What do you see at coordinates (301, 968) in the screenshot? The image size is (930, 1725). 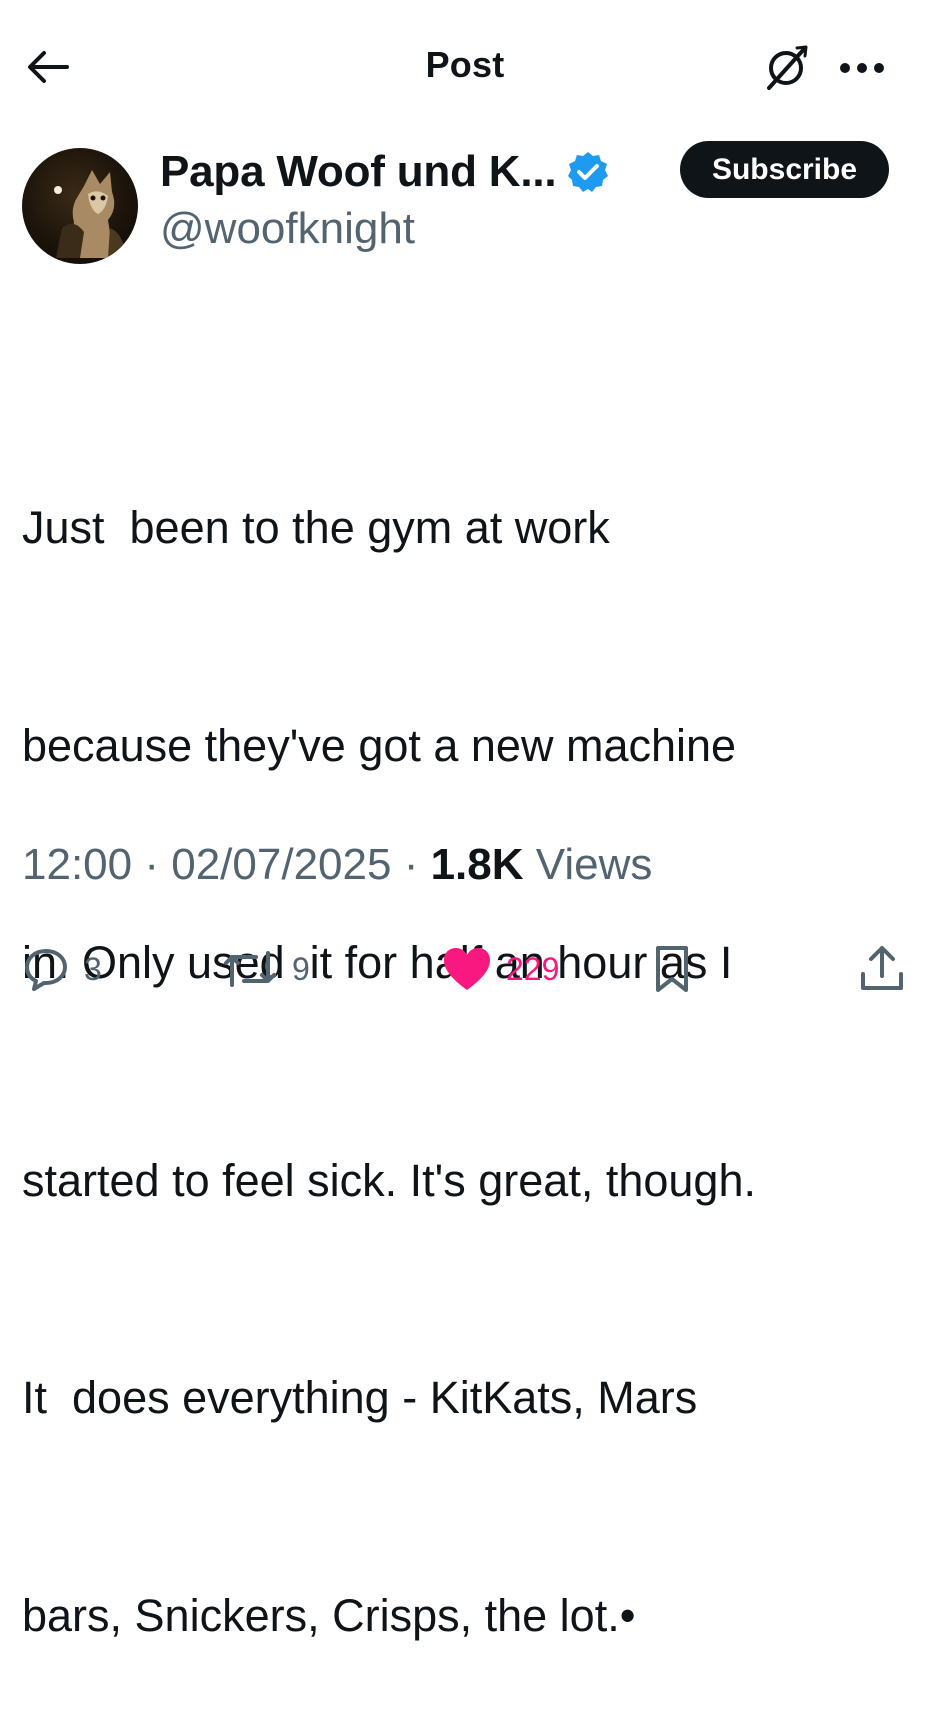 I see `repost-count: 9` at bounding box center [301, 968].